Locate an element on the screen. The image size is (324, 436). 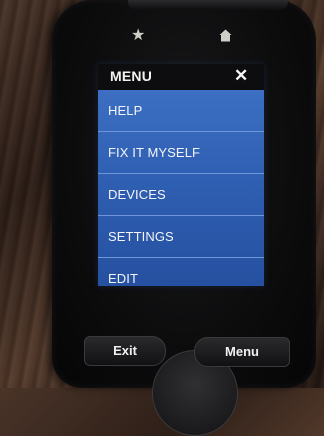
menu-item-label: EDIT is located at coordinates (123, 278).